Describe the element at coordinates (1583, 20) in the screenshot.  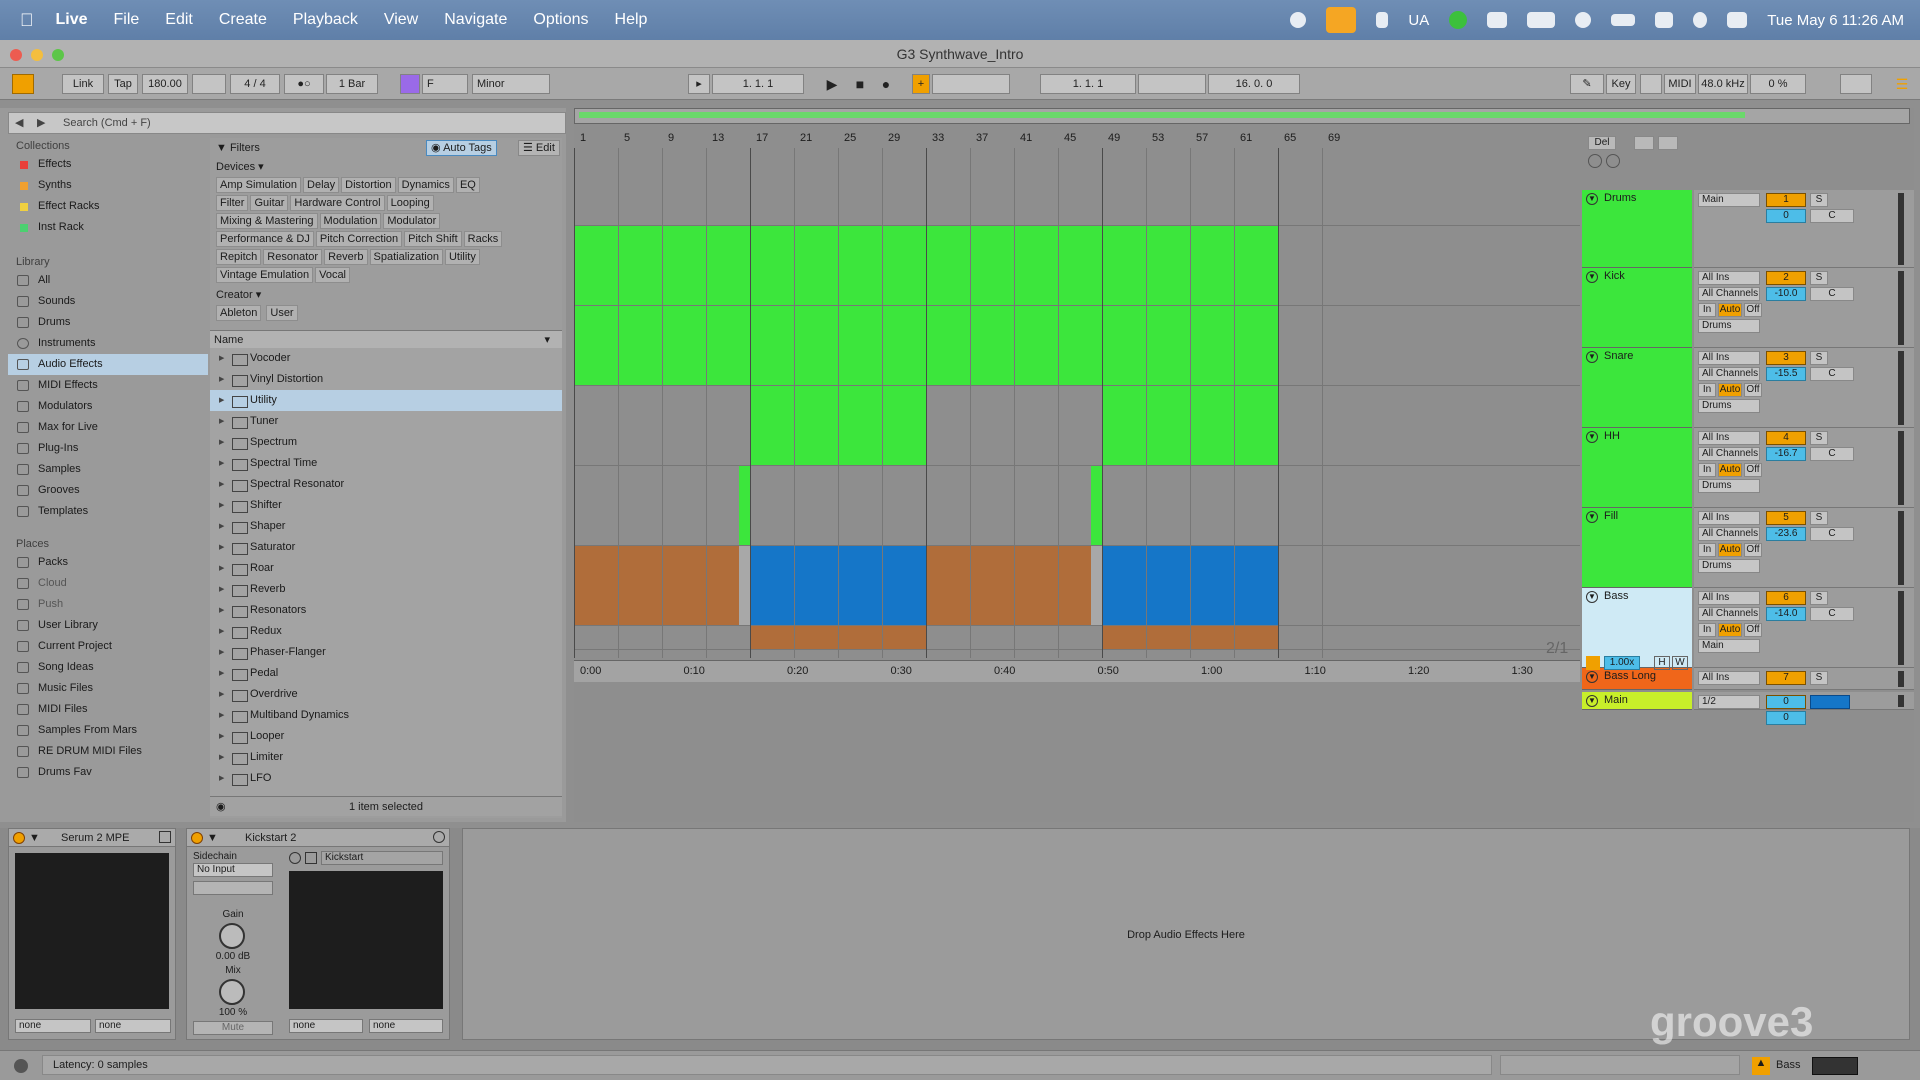
I see `play-circle-icon` at that location.